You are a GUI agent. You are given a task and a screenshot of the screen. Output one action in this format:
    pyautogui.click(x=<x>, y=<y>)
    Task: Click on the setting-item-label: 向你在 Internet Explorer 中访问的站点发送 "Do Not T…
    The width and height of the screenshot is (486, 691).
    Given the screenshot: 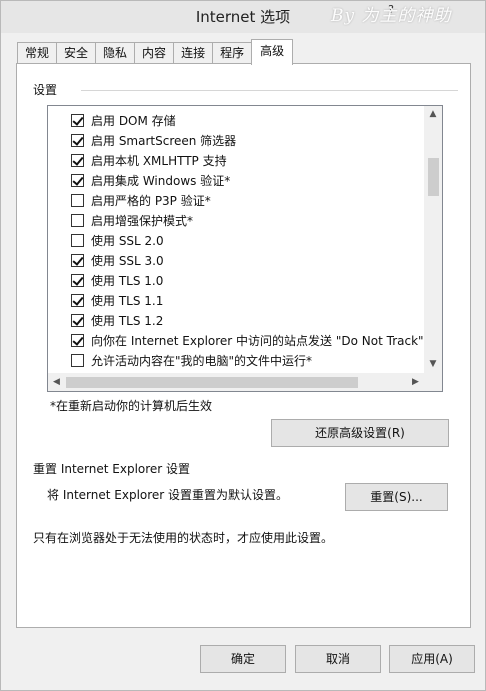 What is the action you would take?
    pyautogui.click(x=257, y=340)
    